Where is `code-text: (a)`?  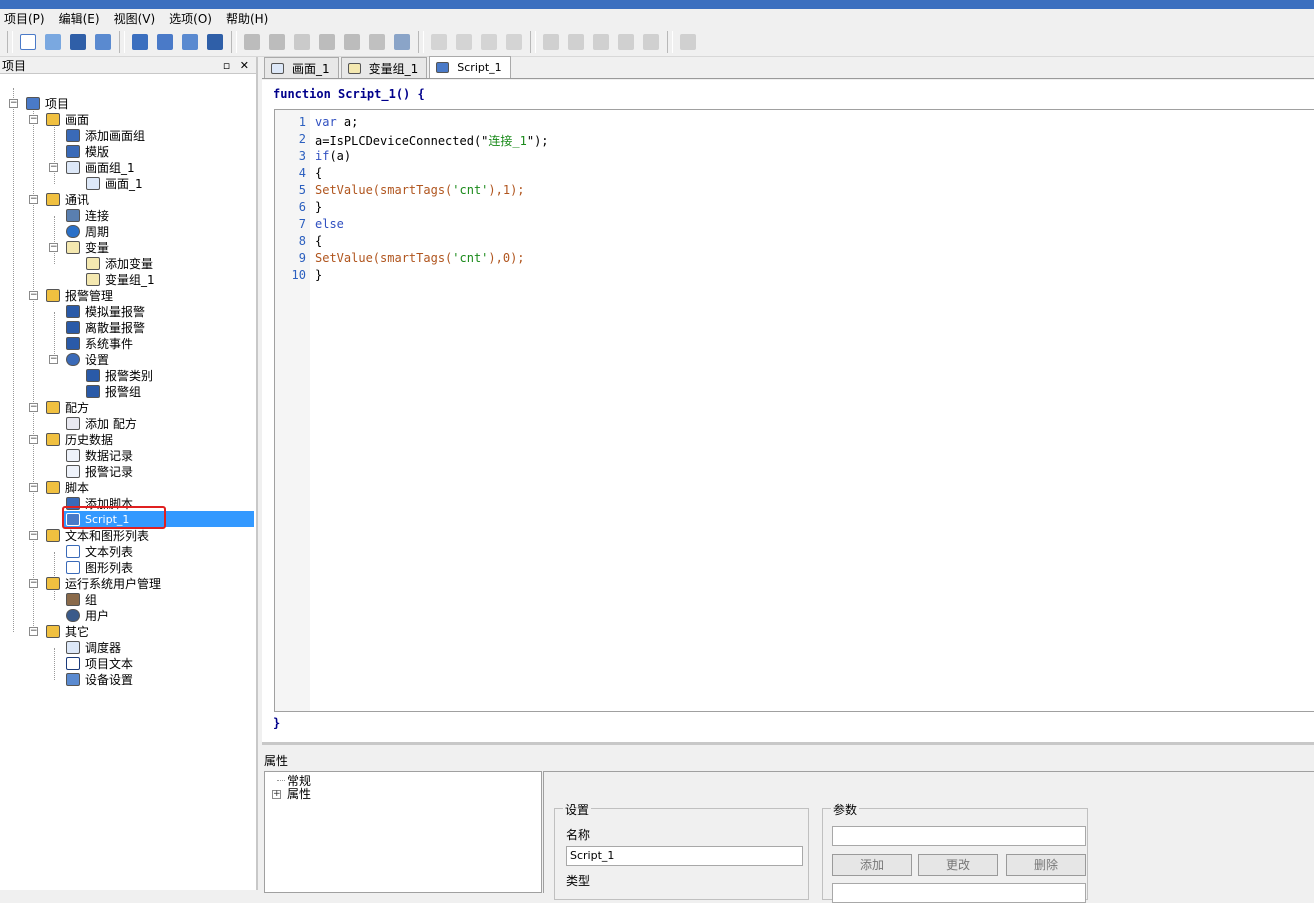 code-text: (a) is located at coordinates (340, 156).